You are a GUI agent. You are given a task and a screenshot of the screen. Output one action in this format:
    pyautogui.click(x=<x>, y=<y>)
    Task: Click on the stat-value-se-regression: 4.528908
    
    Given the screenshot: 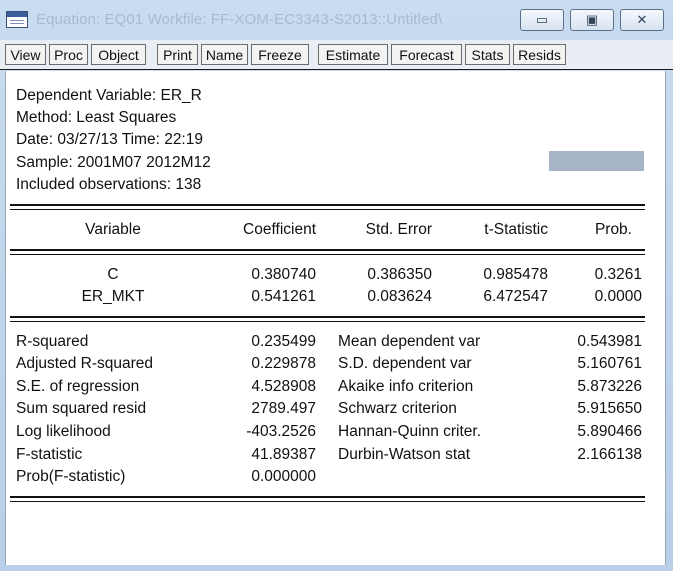 What is the action you would take?
    pyautogui.click(x=283, y=386)
    